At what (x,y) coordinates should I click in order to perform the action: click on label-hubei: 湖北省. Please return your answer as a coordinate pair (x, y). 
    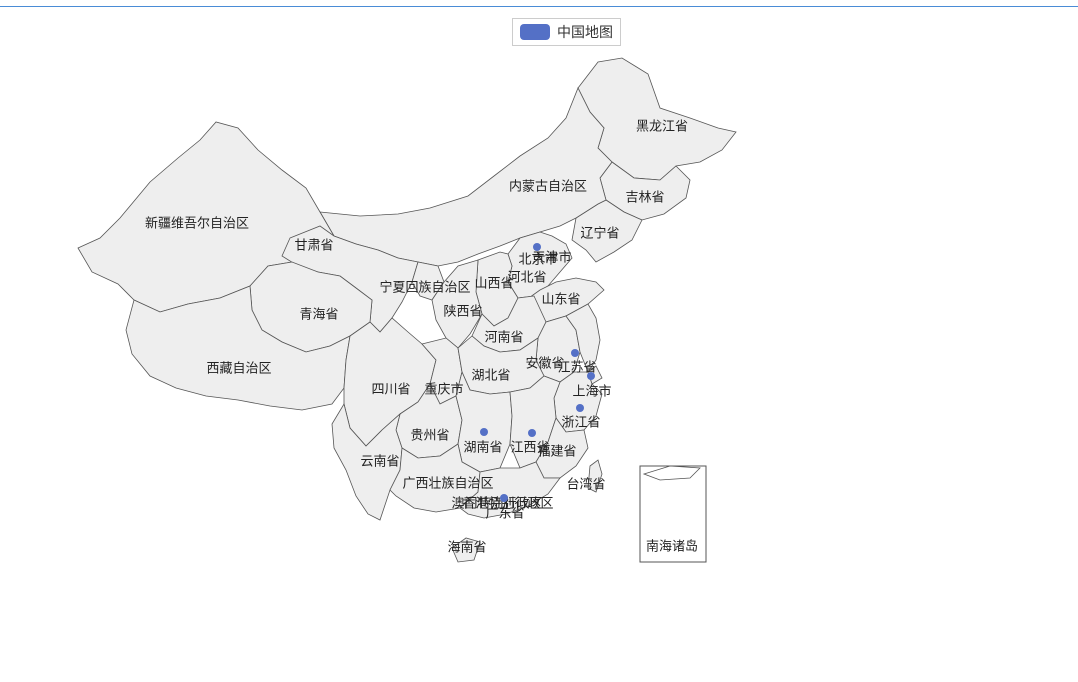
    Looking at the image, I should click on (490, 376).